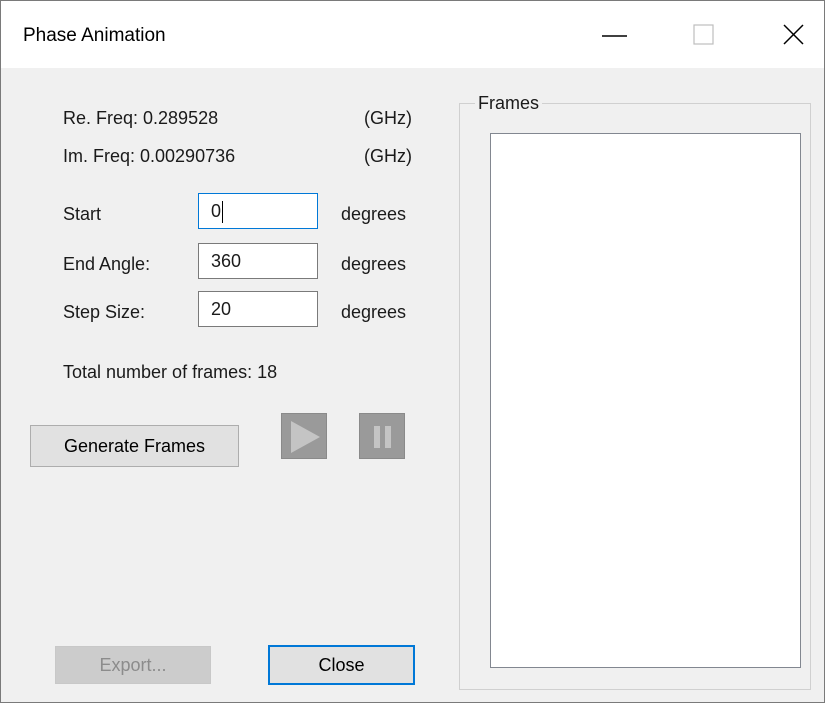 The height and width of the screenshot is (705, 827). I want to click on pause-button, so click(382, 436).